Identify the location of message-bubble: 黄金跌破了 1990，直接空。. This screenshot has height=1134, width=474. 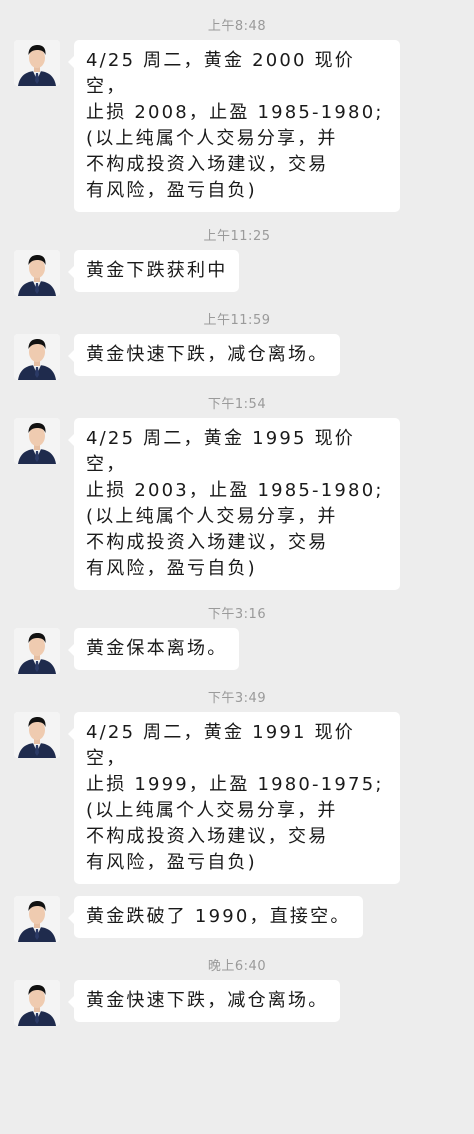
(215, 917).